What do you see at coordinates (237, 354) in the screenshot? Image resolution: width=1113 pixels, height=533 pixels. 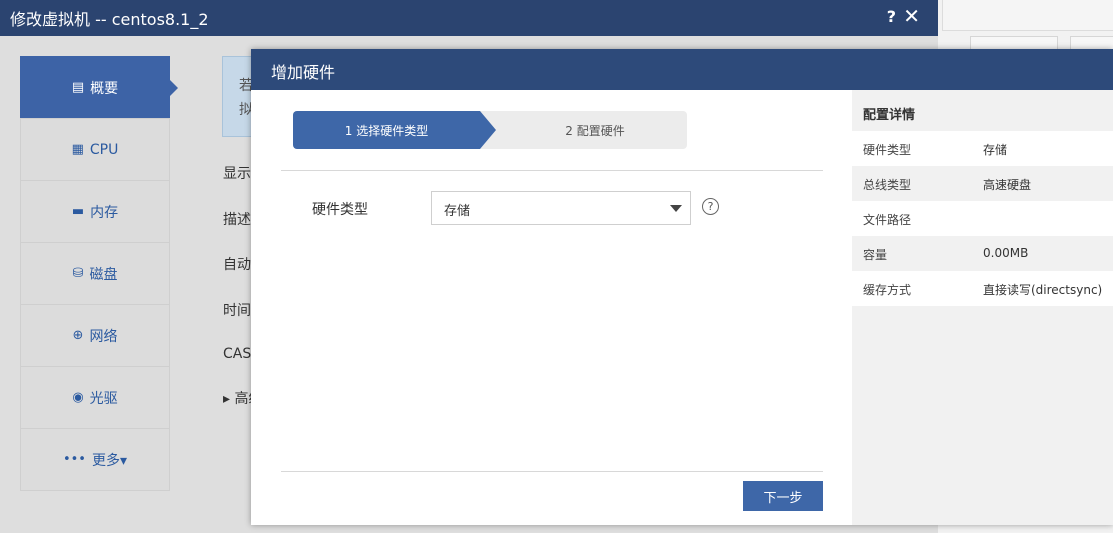 I see `field-label-cas: CAS` at bounding box center [237, 354].